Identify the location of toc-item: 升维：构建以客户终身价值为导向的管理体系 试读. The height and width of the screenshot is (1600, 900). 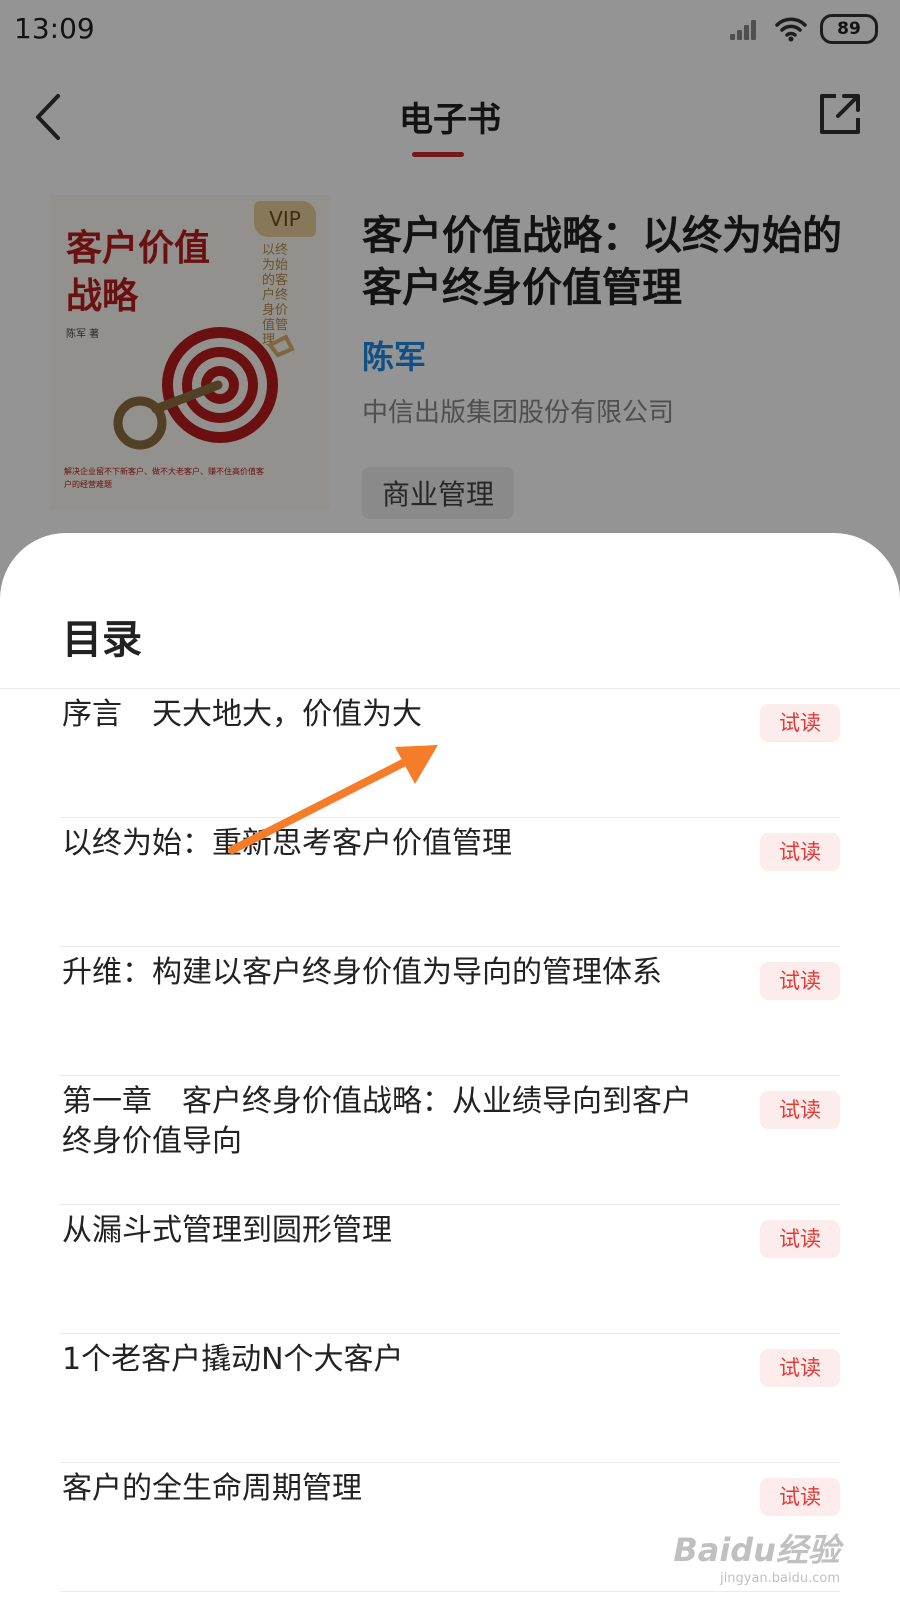
(450, 1011).